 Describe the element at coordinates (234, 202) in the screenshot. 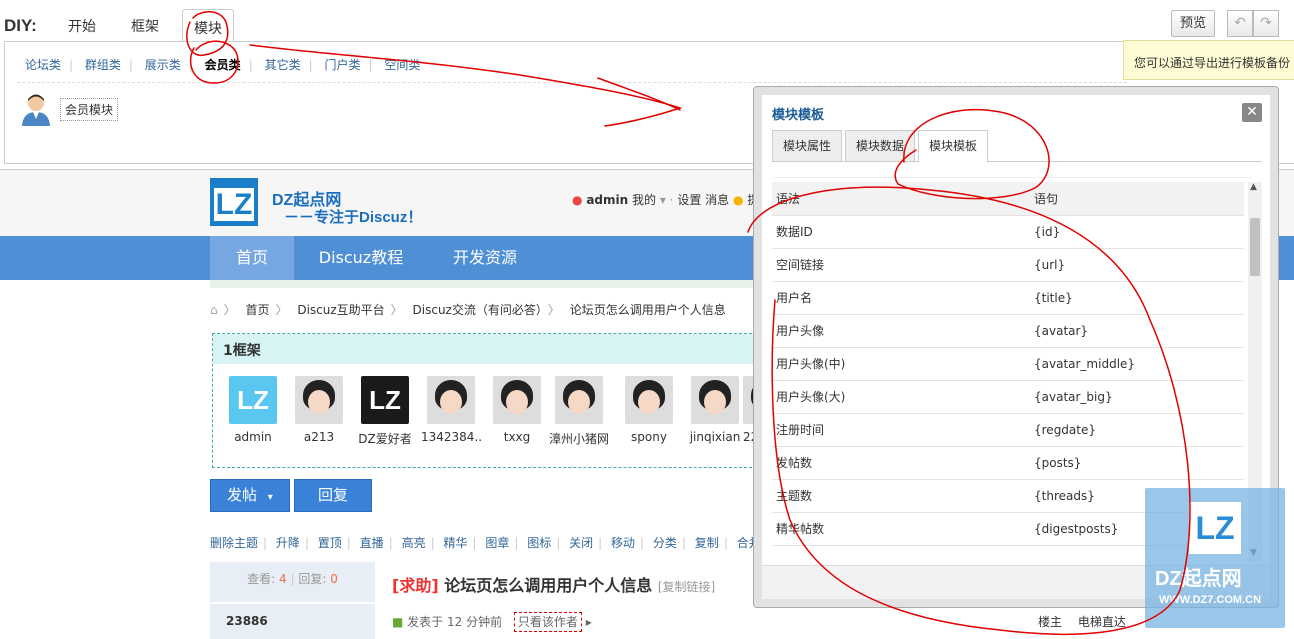

I see `site-logo: LZ` at that location.